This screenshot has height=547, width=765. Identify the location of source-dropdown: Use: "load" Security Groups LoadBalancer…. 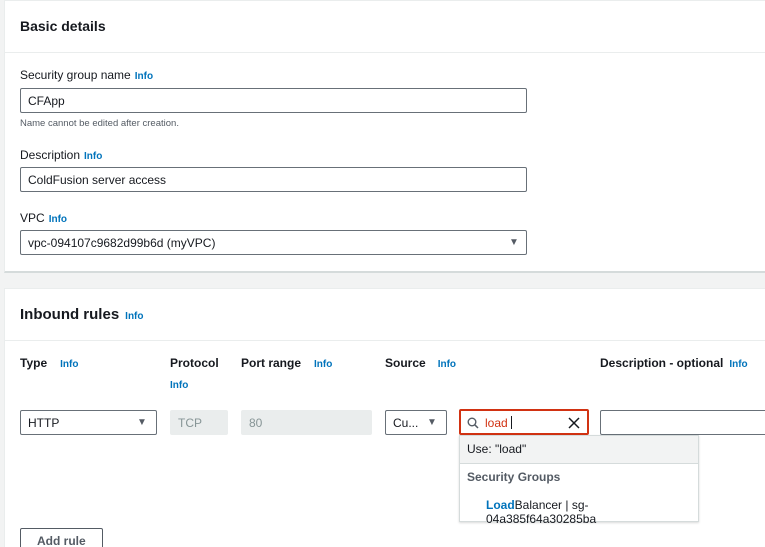
(579, 480).